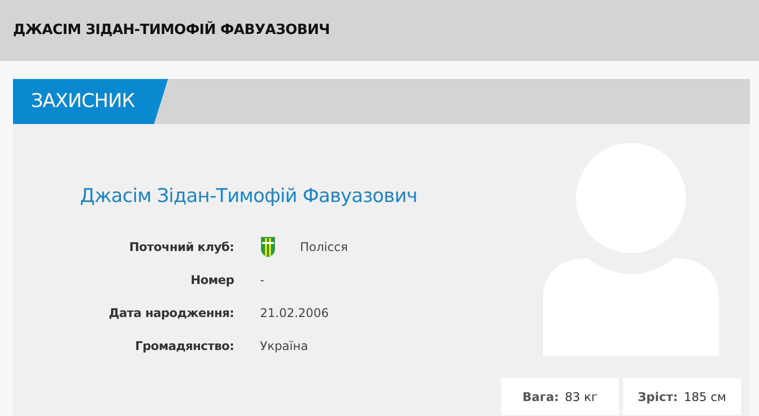 The height and width of the screenshot is (416, 759). I want to click on field-label: Номер, so click(212, 280).